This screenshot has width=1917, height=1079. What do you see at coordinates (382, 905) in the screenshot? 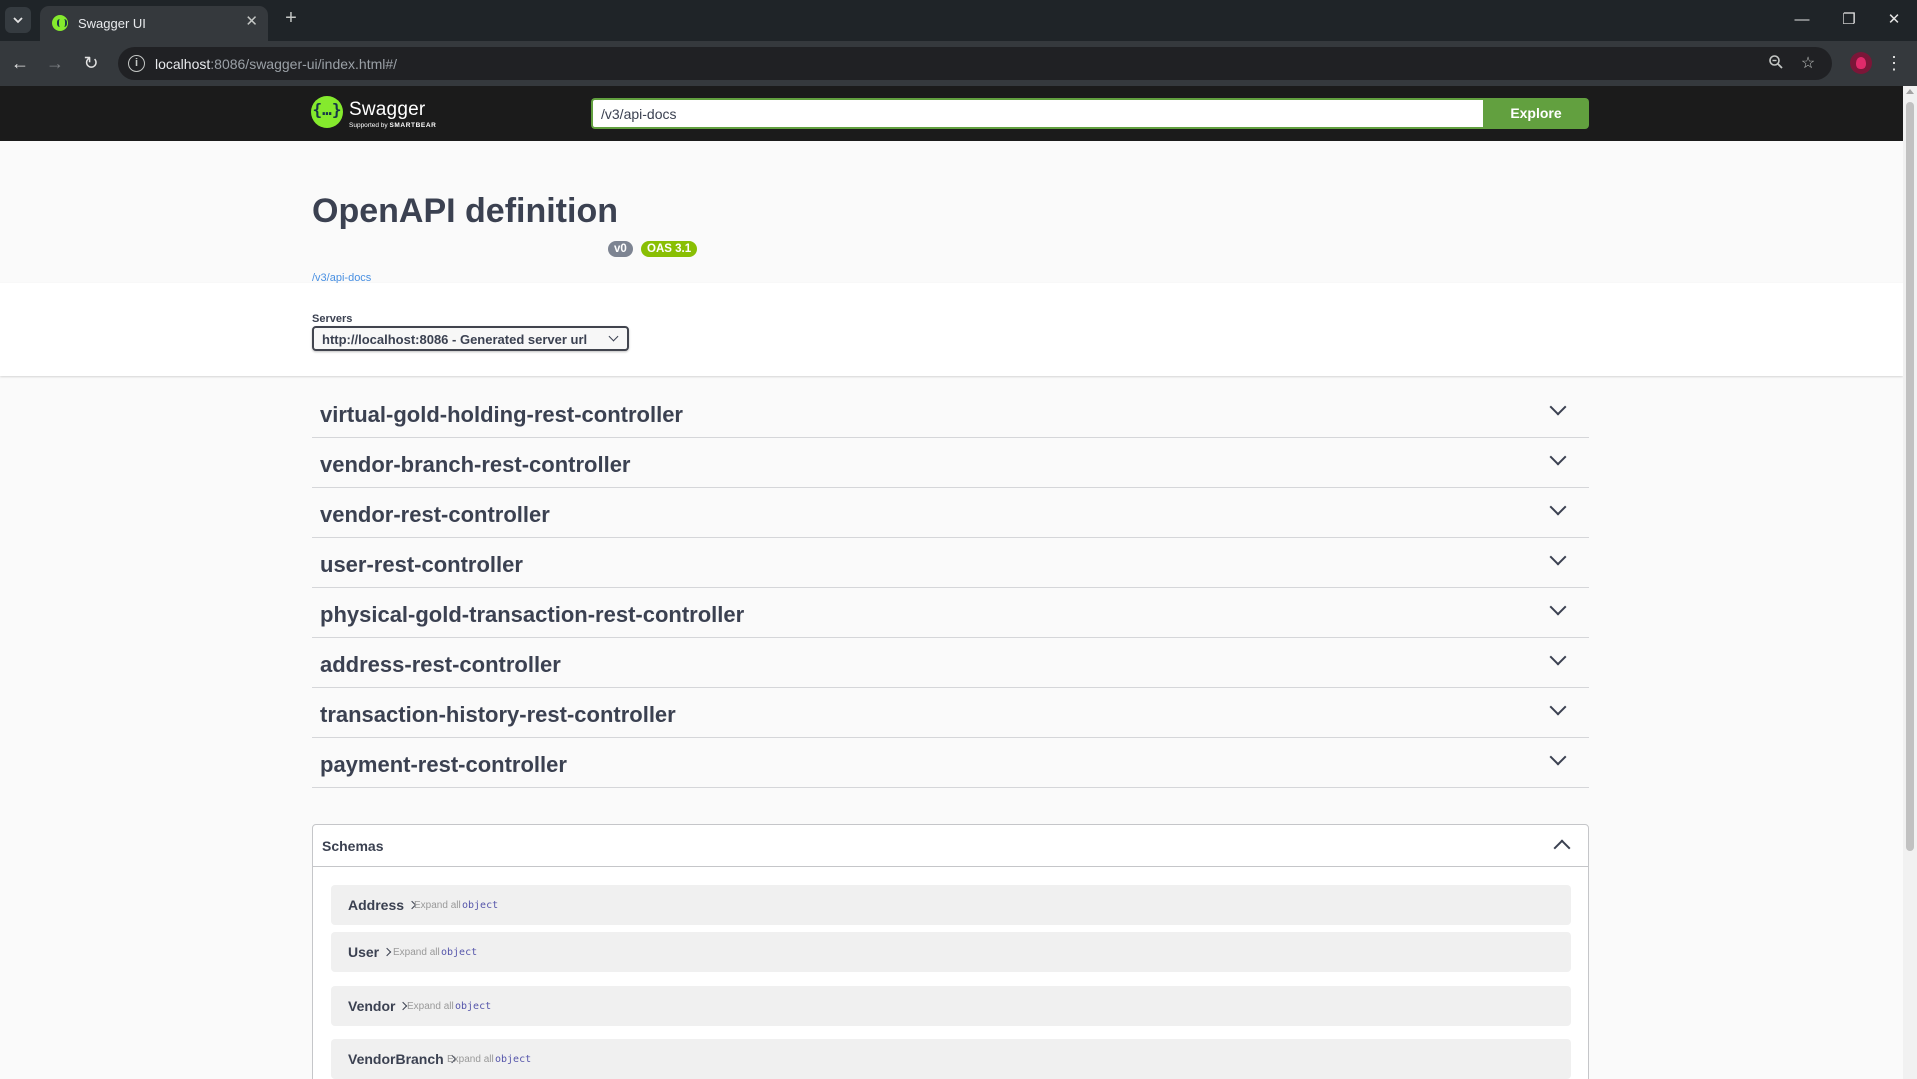
I see `model-name: Address` at bounding box center [382, 905].